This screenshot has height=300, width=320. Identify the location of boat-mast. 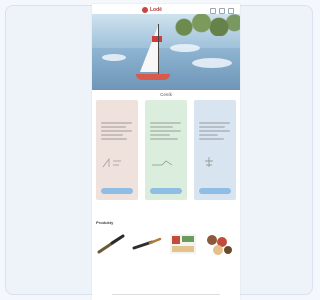
(158, 50).